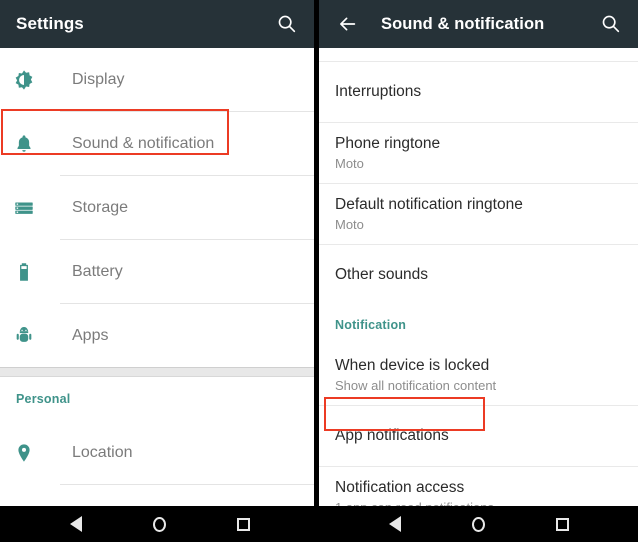  Describe the element at coordinates (97, 271) in the screenshot. I see `sidebar-item-label: Battery` at that location.